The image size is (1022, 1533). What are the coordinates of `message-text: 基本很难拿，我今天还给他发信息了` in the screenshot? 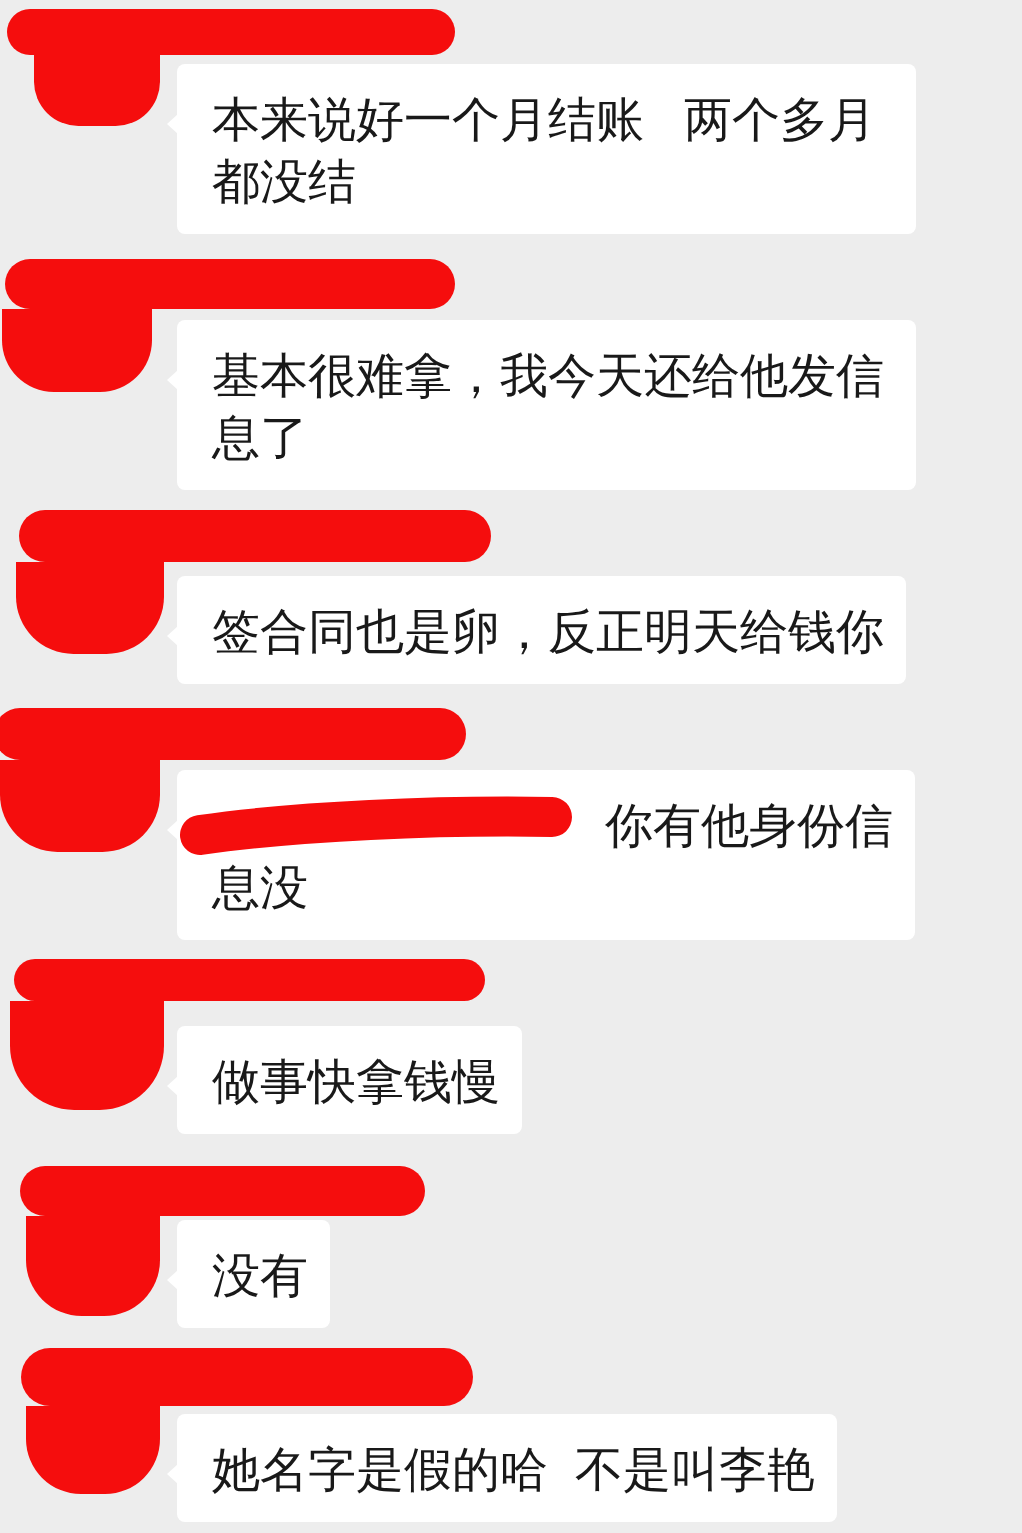 It's located at (548, 407).